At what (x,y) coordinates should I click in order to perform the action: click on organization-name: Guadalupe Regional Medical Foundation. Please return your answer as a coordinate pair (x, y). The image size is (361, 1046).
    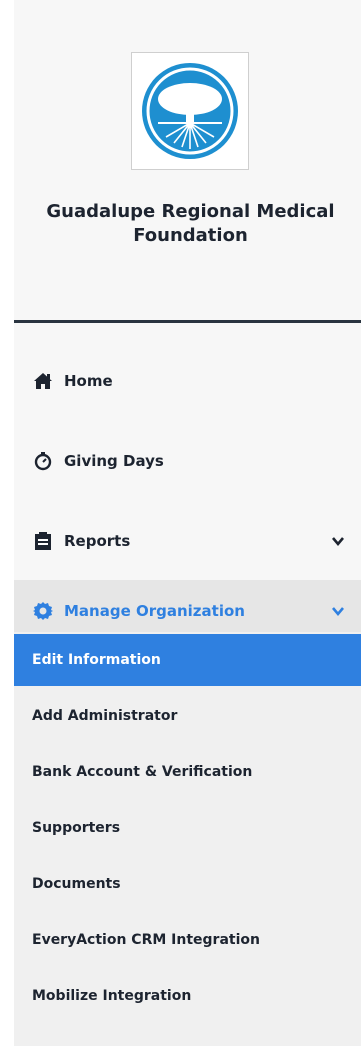
    Looking at the image, I should click on (190, 223).